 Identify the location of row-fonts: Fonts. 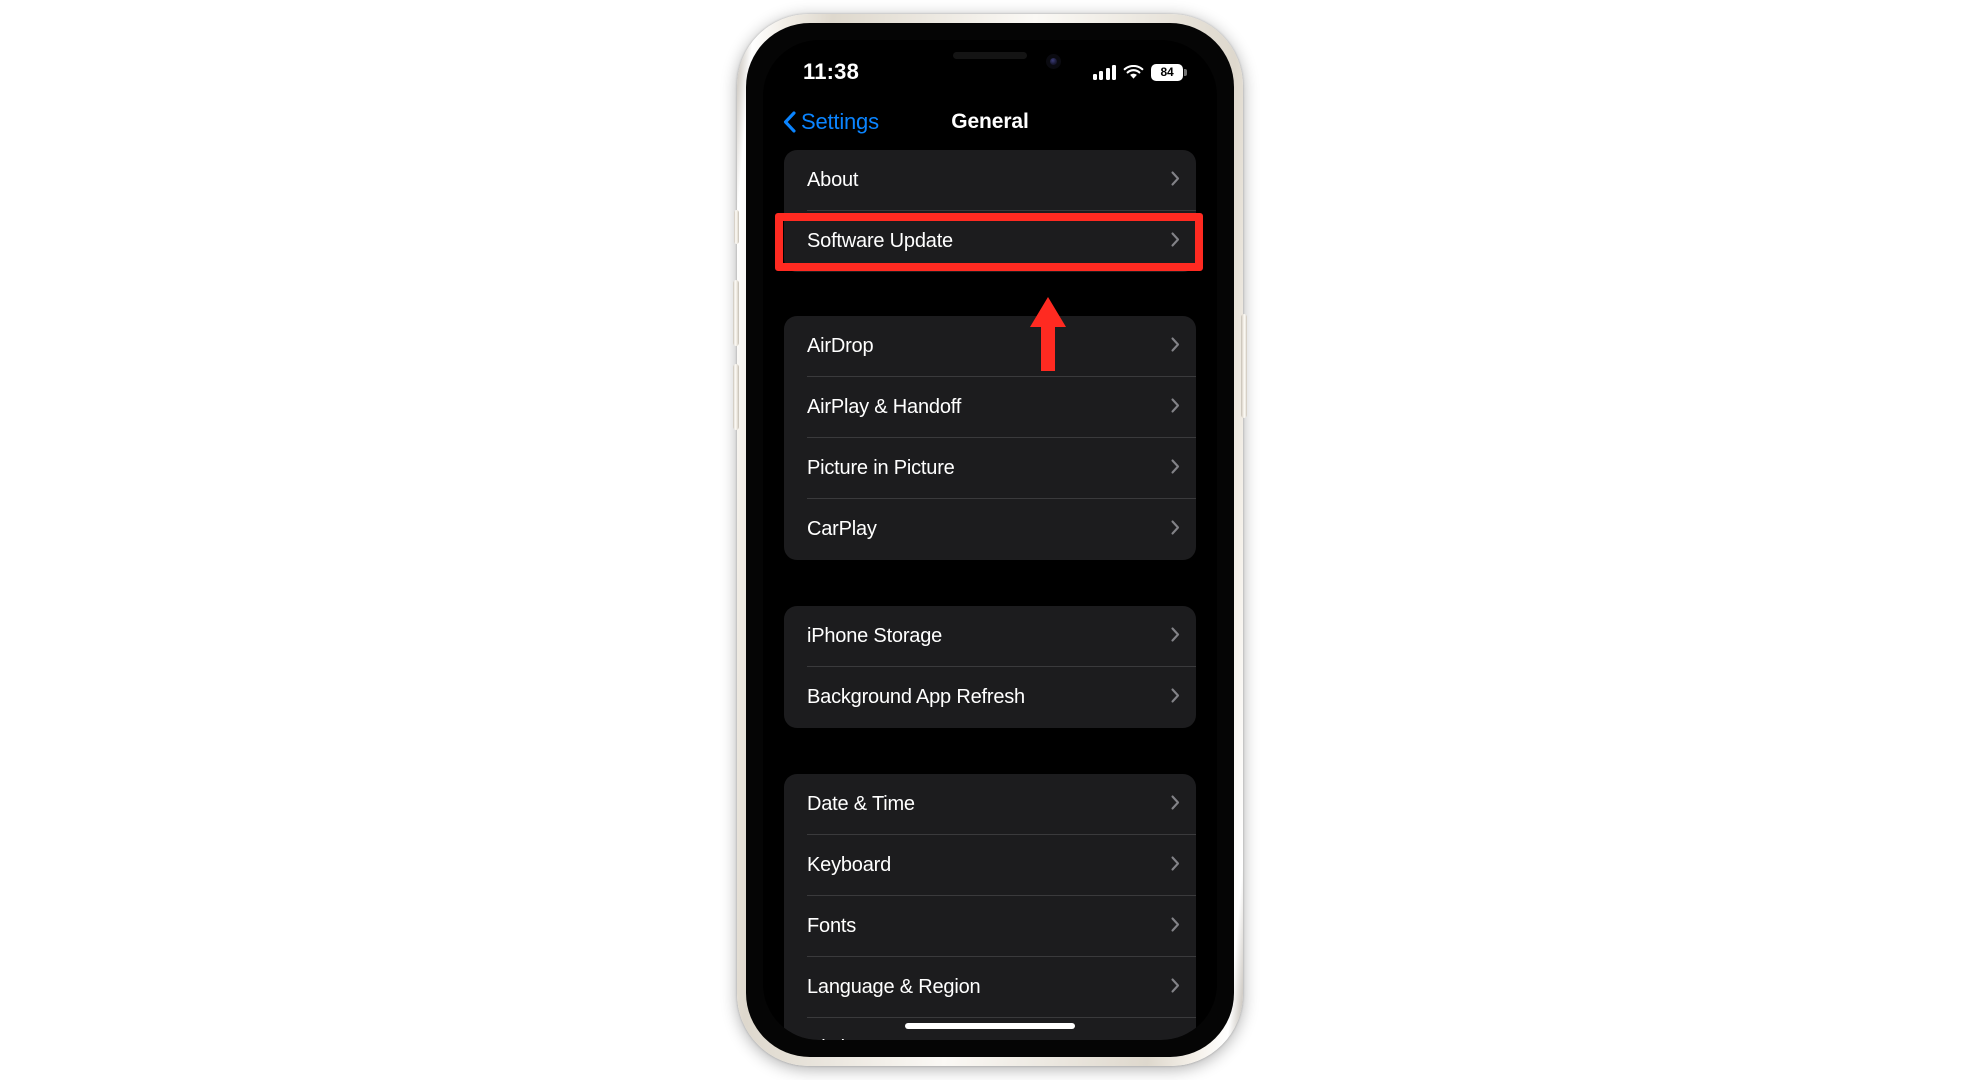
(990, 926).